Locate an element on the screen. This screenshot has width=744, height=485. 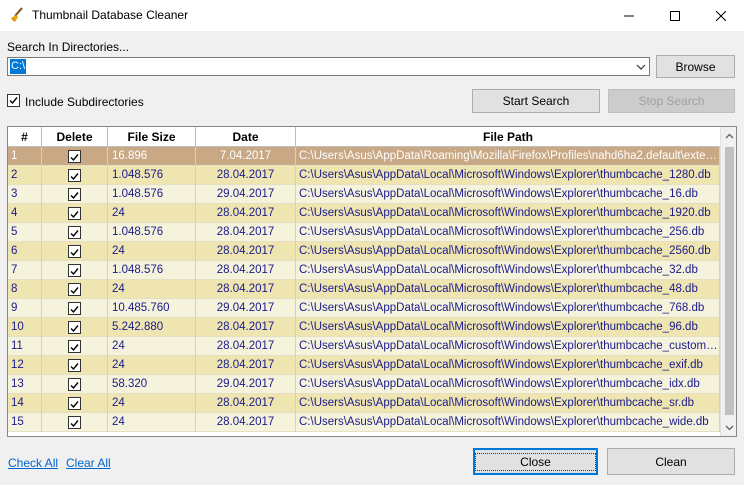
row-number: 8 is located at coordinates (25, 289).